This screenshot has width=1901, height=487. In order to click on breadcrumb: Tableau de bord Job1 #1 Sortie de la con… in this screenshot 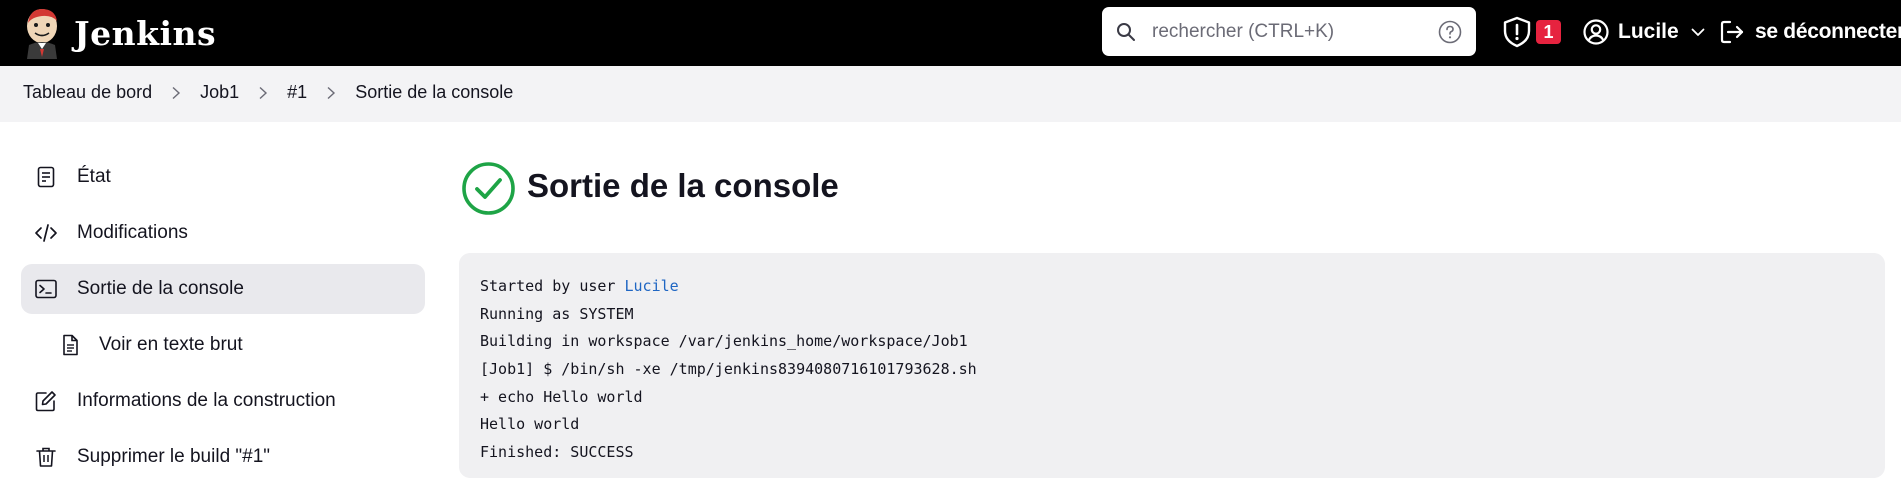, I will do `click(268, 92)`.